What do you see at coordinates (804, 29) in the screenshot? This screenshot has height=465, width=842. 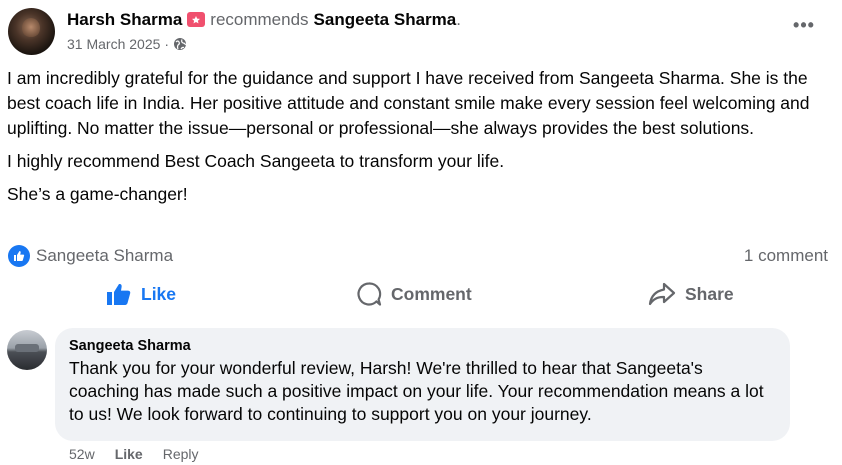 I see `more-options-icon: •••` at bounding box center [804, 29].